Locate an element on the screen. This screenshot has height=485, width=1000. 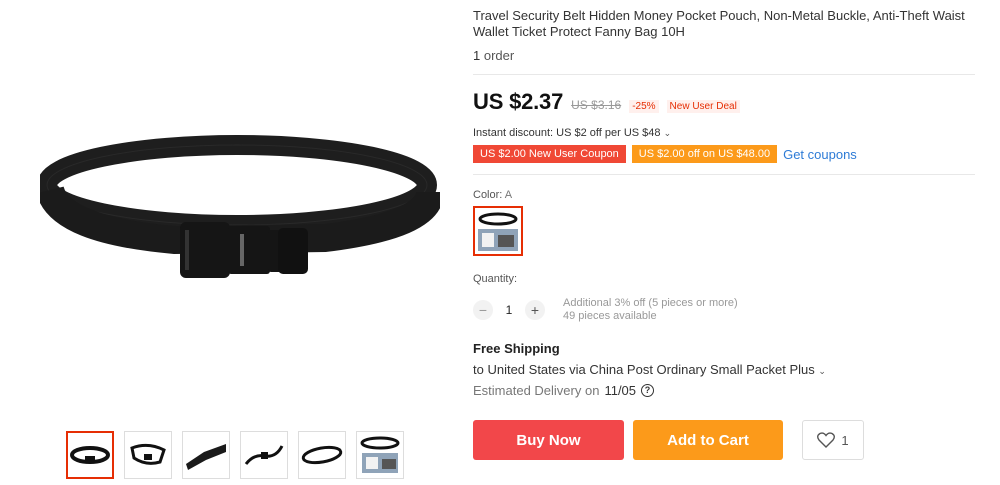
delivery-label: Estimated Delivery on is located at coordinates (536, 390).